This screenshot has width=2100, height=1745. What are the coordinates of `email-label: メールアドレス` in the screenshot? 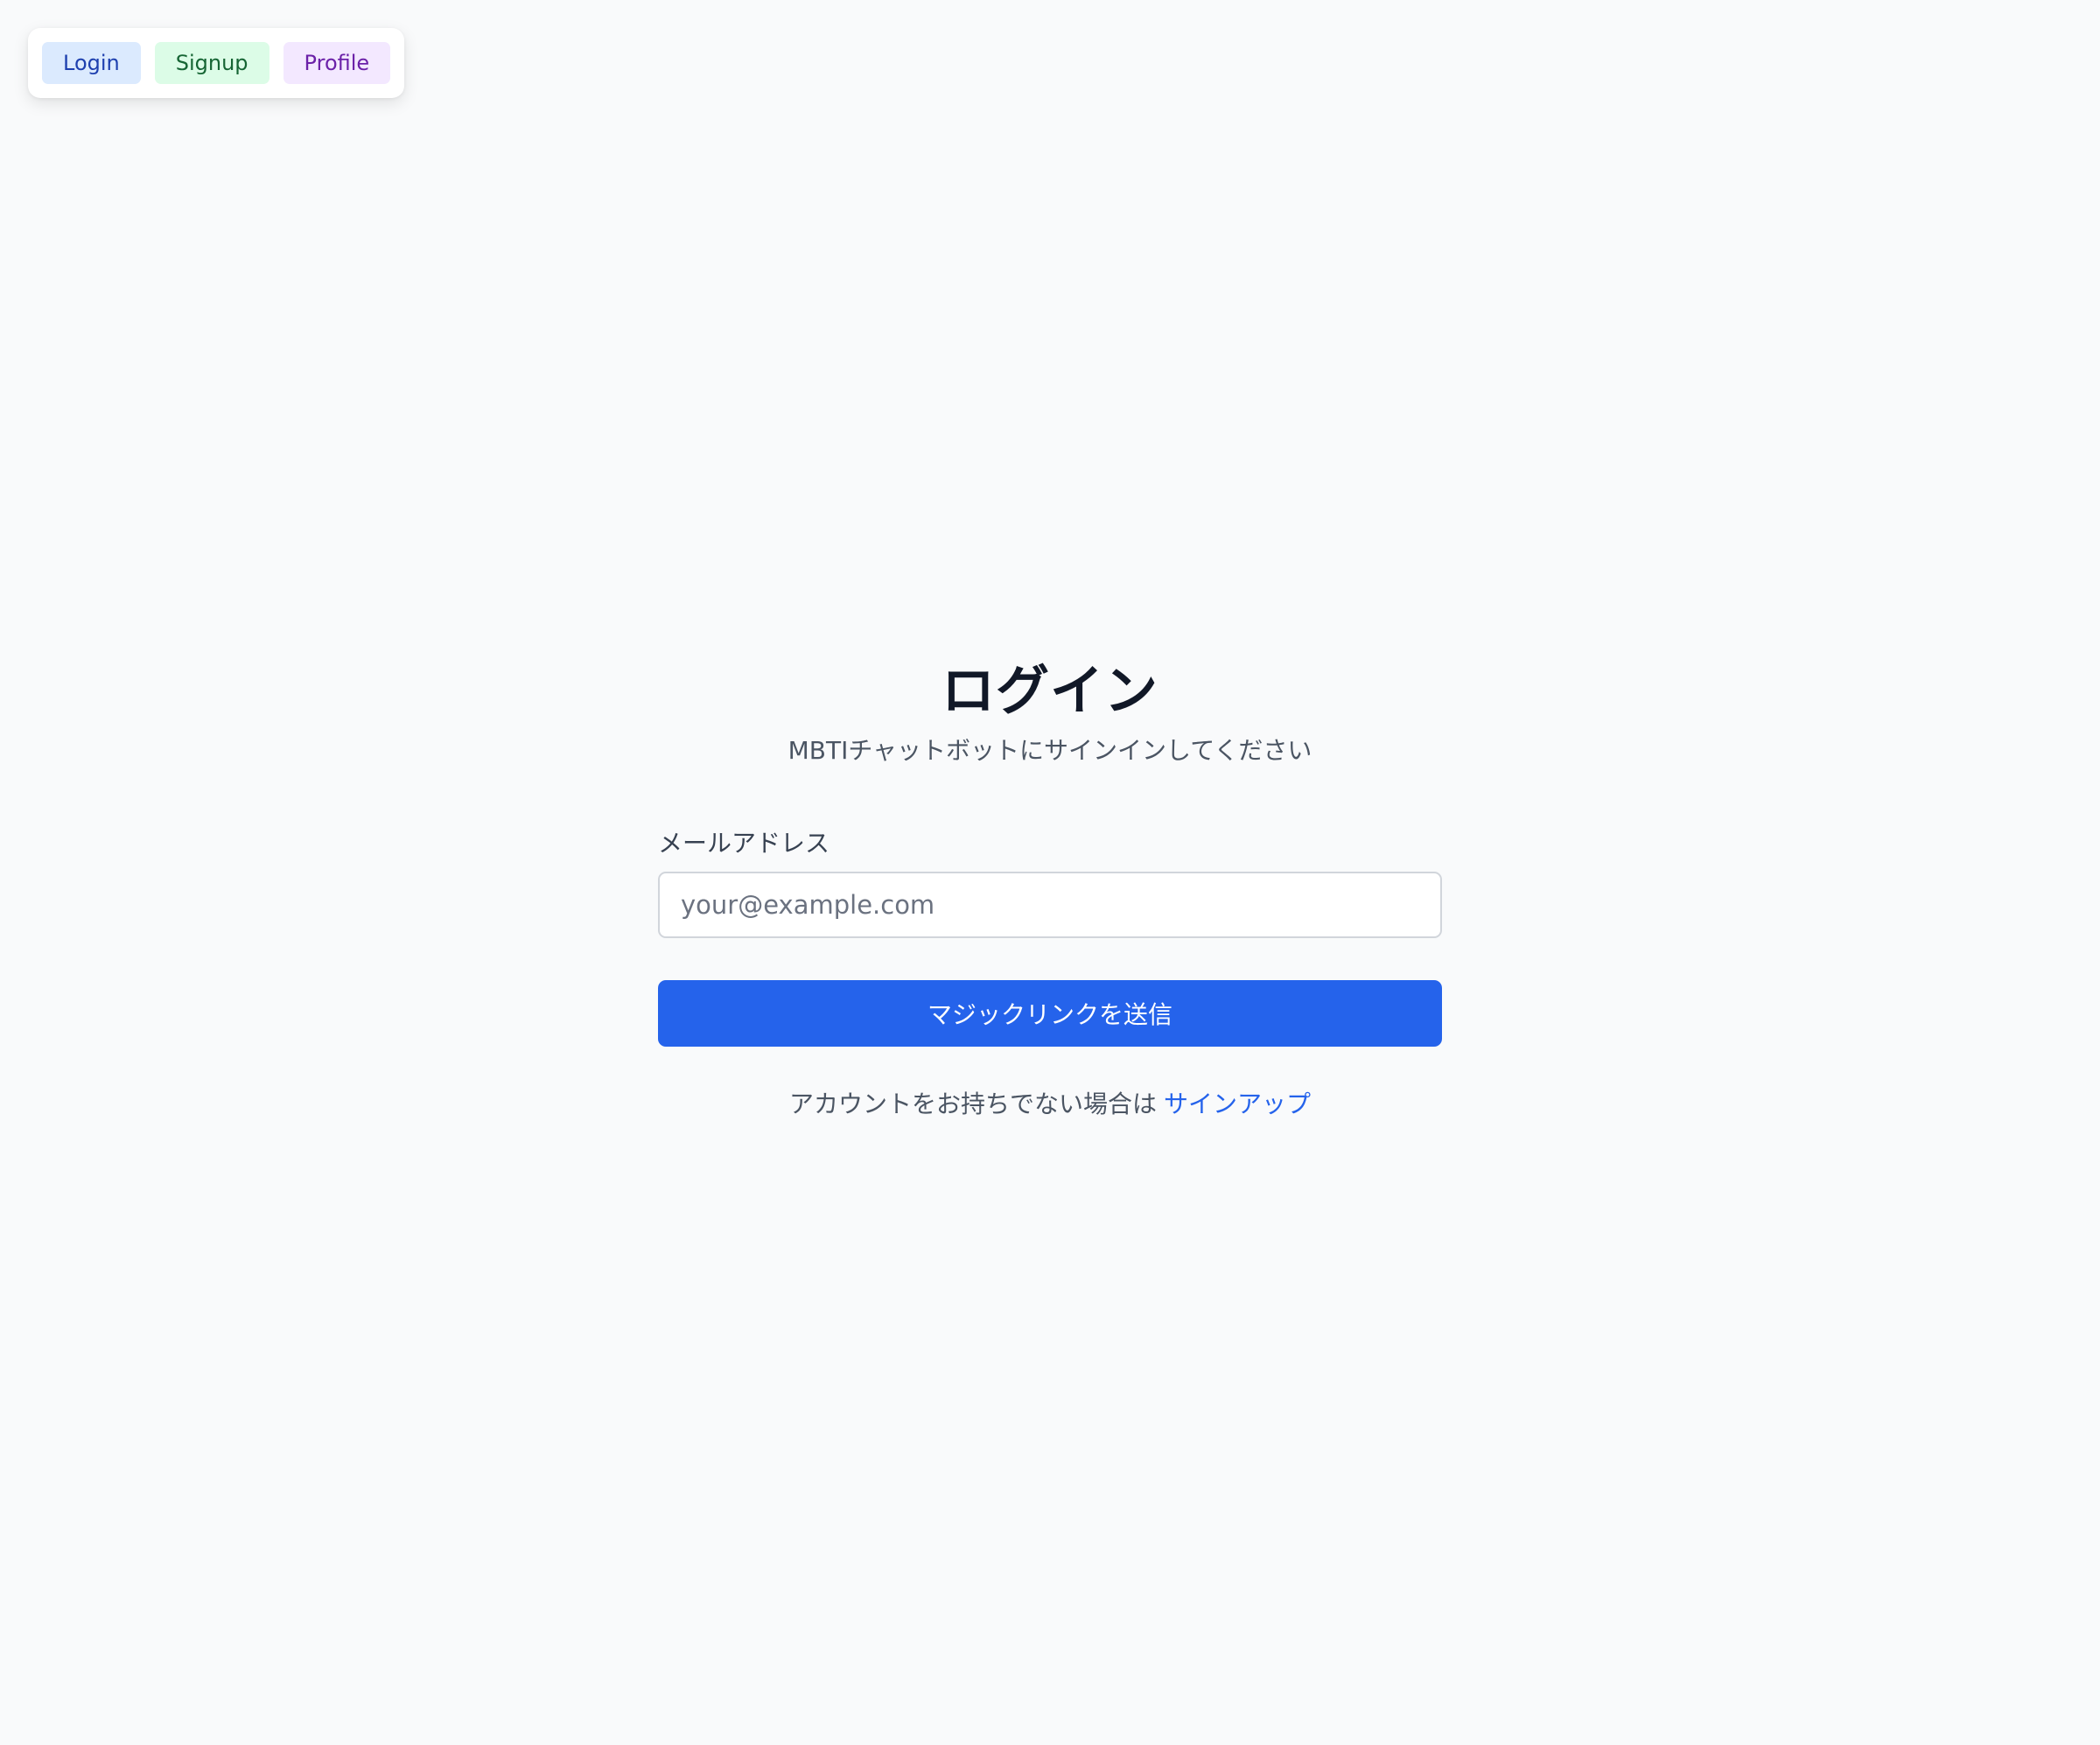 It's located at (744, 843).